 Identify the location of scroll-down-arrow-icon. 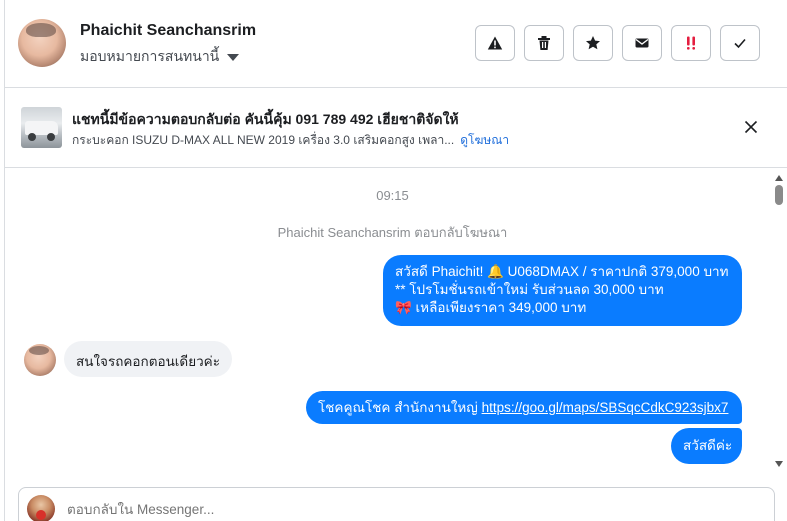
(779, 464).